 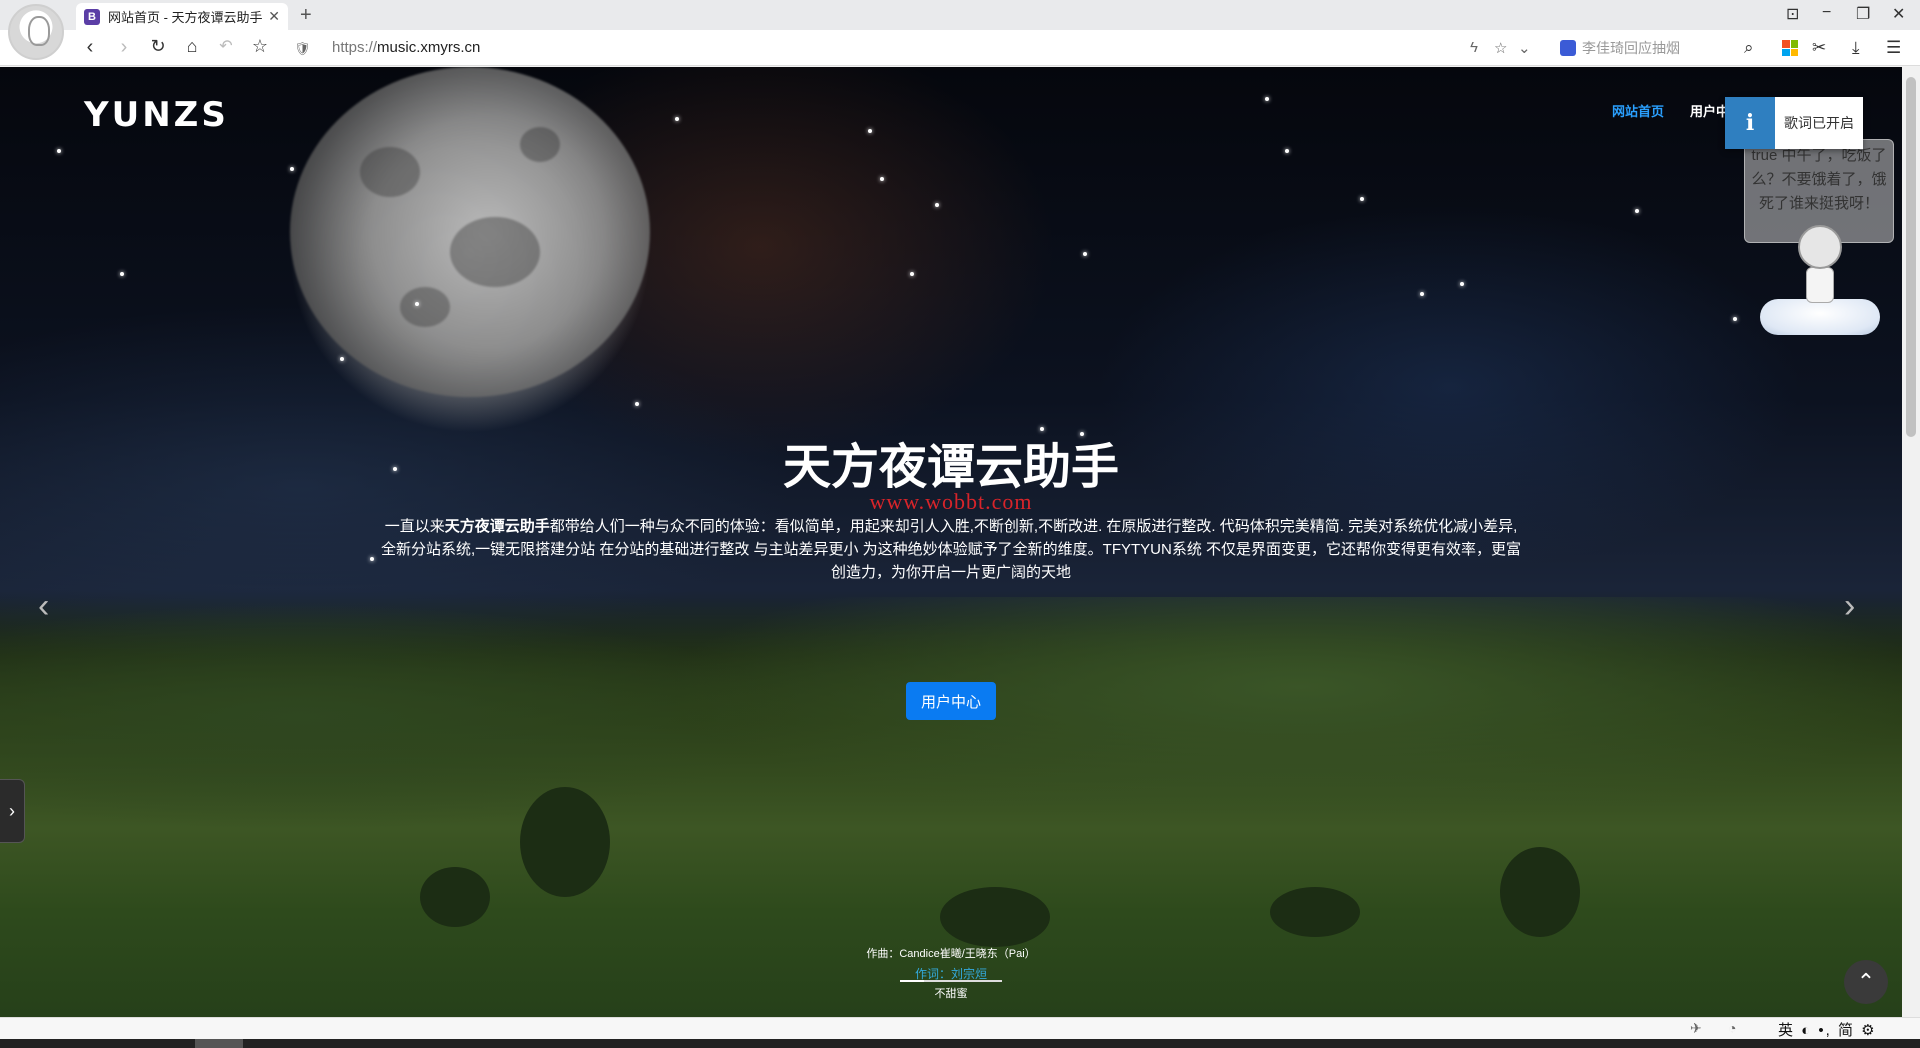 I want to click on baidu-icon, so click(x=1568, y=48).